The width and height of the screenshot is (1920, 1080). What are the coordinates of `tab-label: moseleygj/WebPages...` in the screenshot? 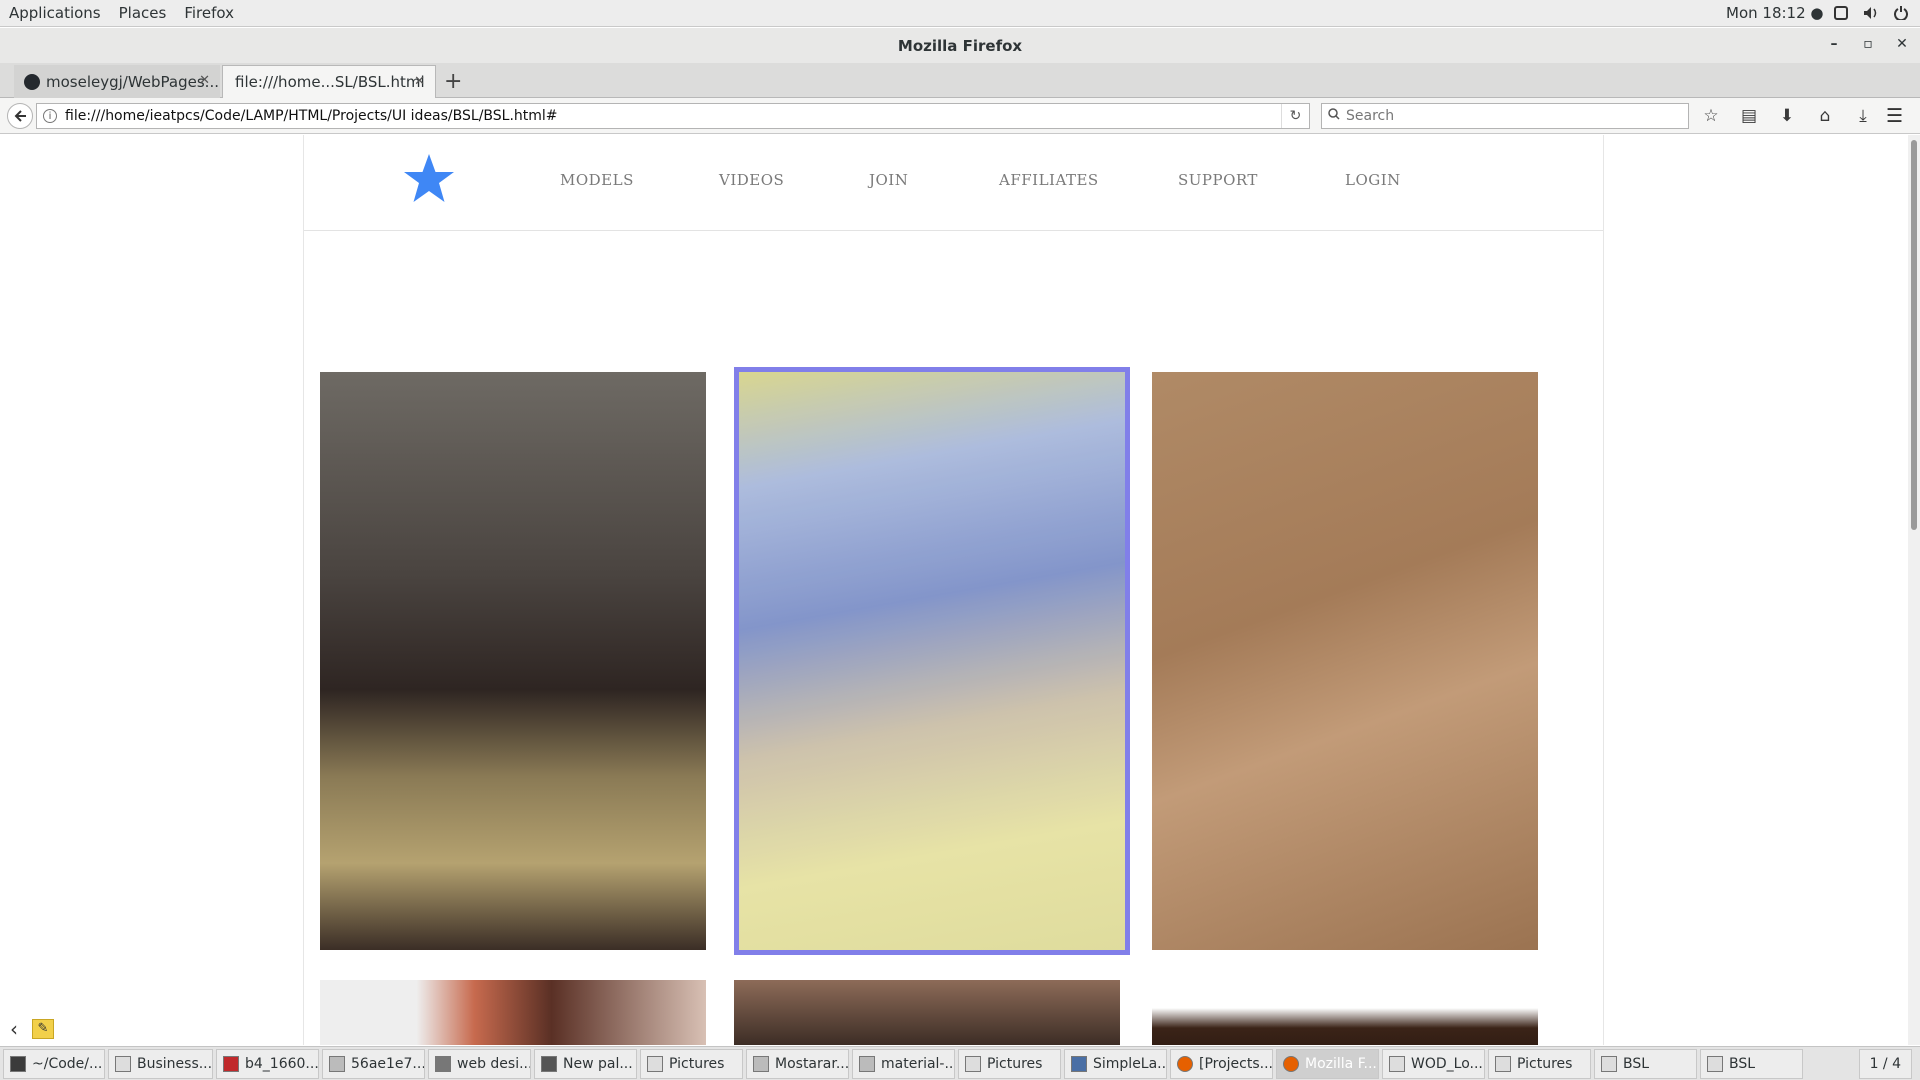 It's located at (132, 81).